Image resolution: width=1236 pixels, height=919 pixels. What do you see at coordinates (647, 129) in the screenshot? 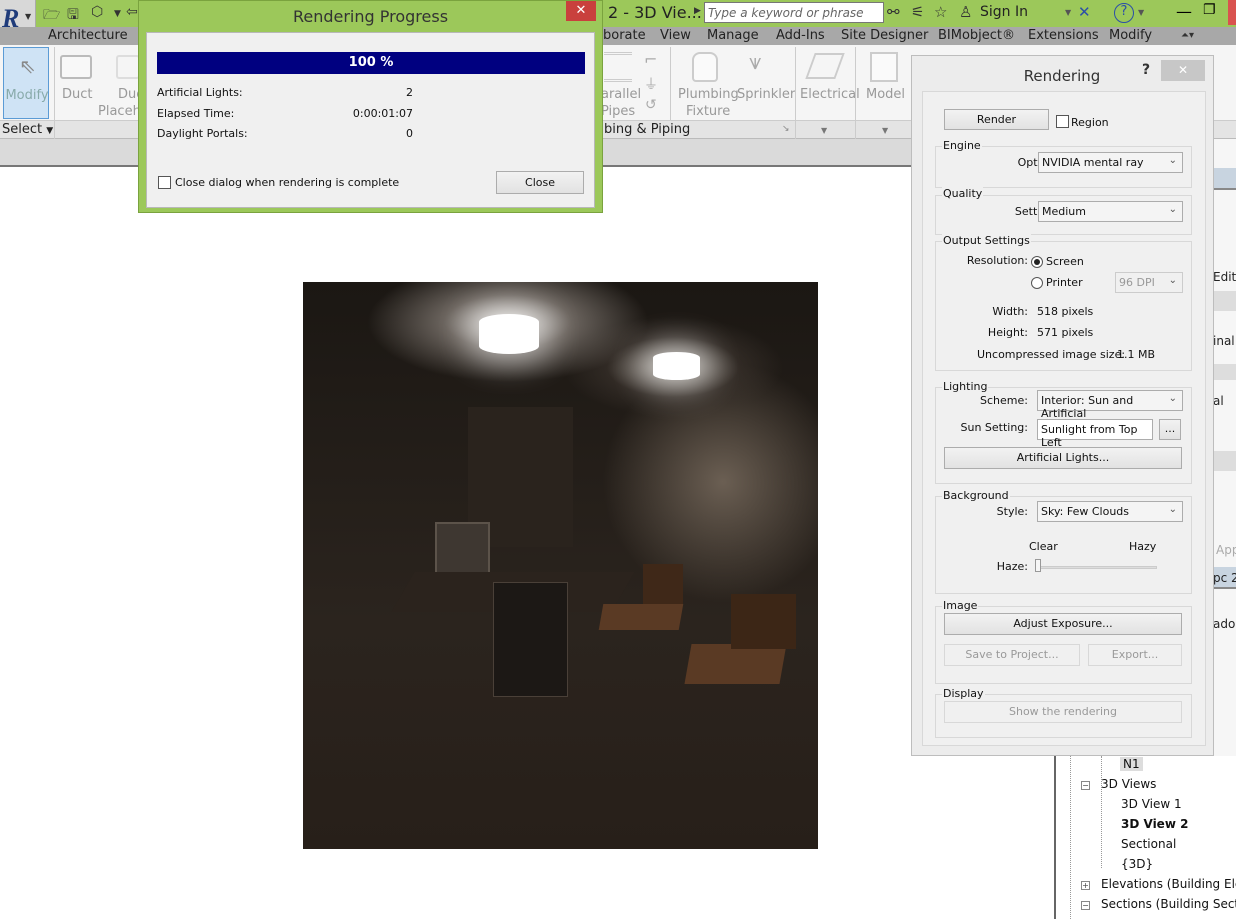
I see `plumbing-piping-panel-label: bing & Piping` at bounding box center [647, 129].